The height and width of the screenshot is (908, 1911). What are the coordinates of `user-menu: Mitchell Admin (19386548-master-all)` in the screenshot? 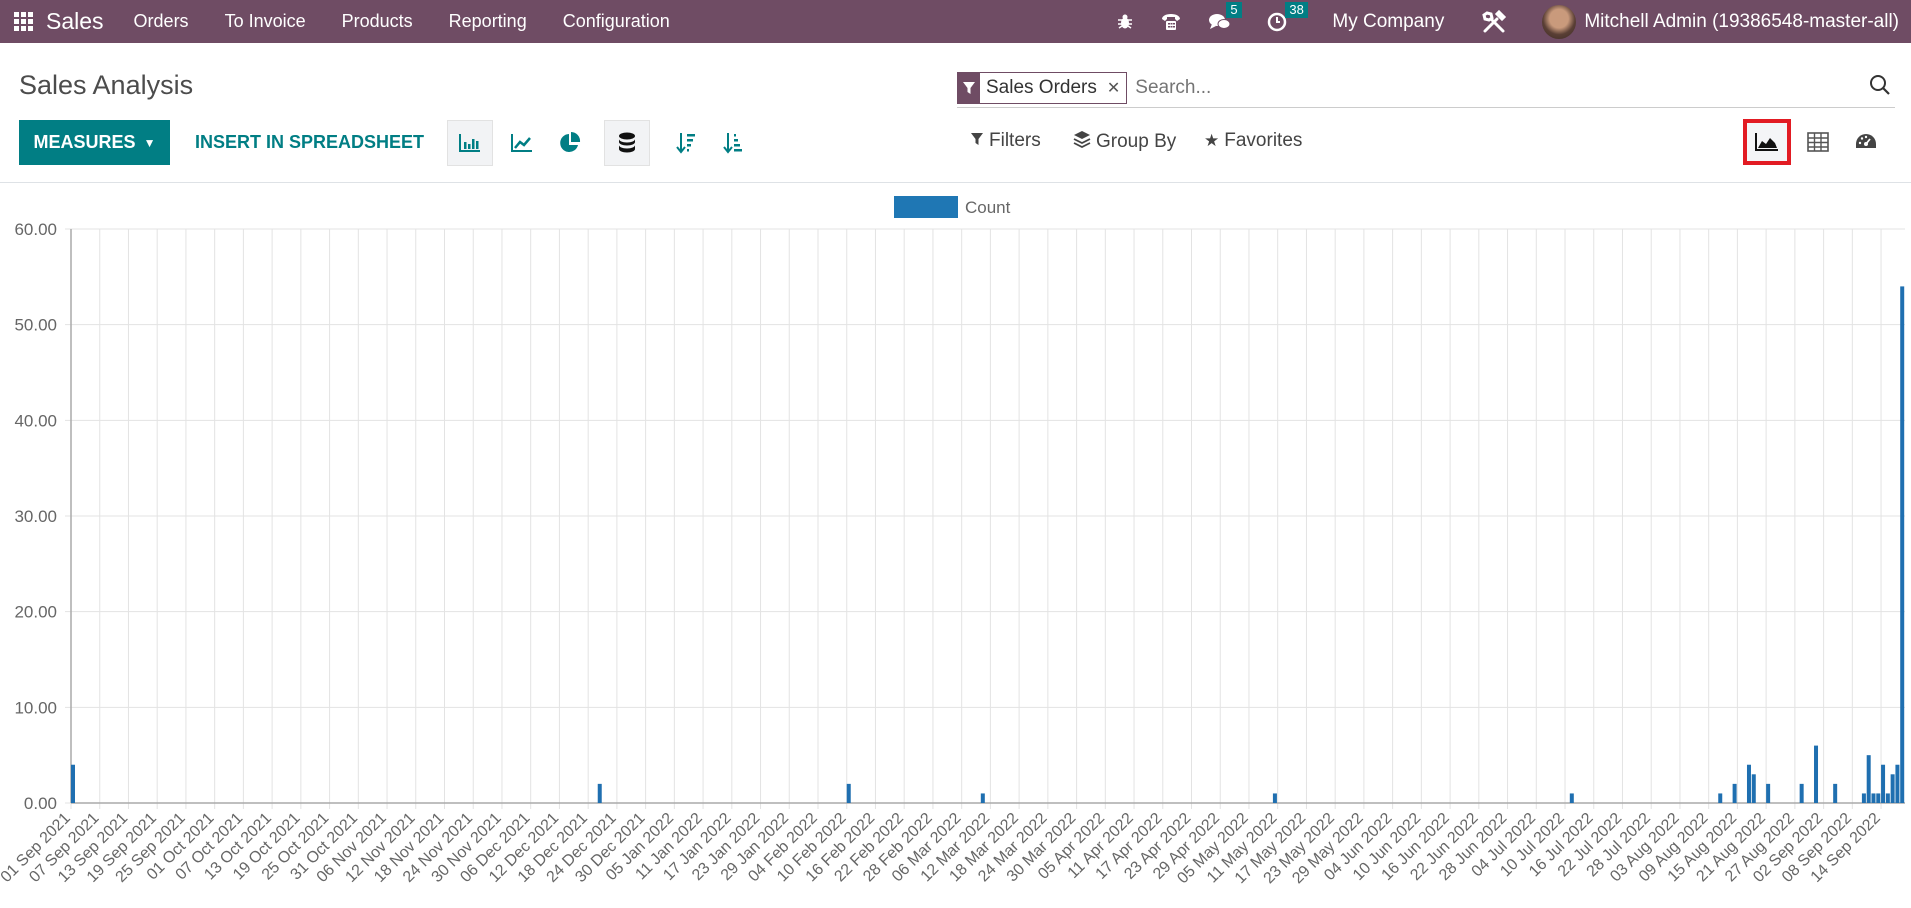 It's located at (1741, 22).